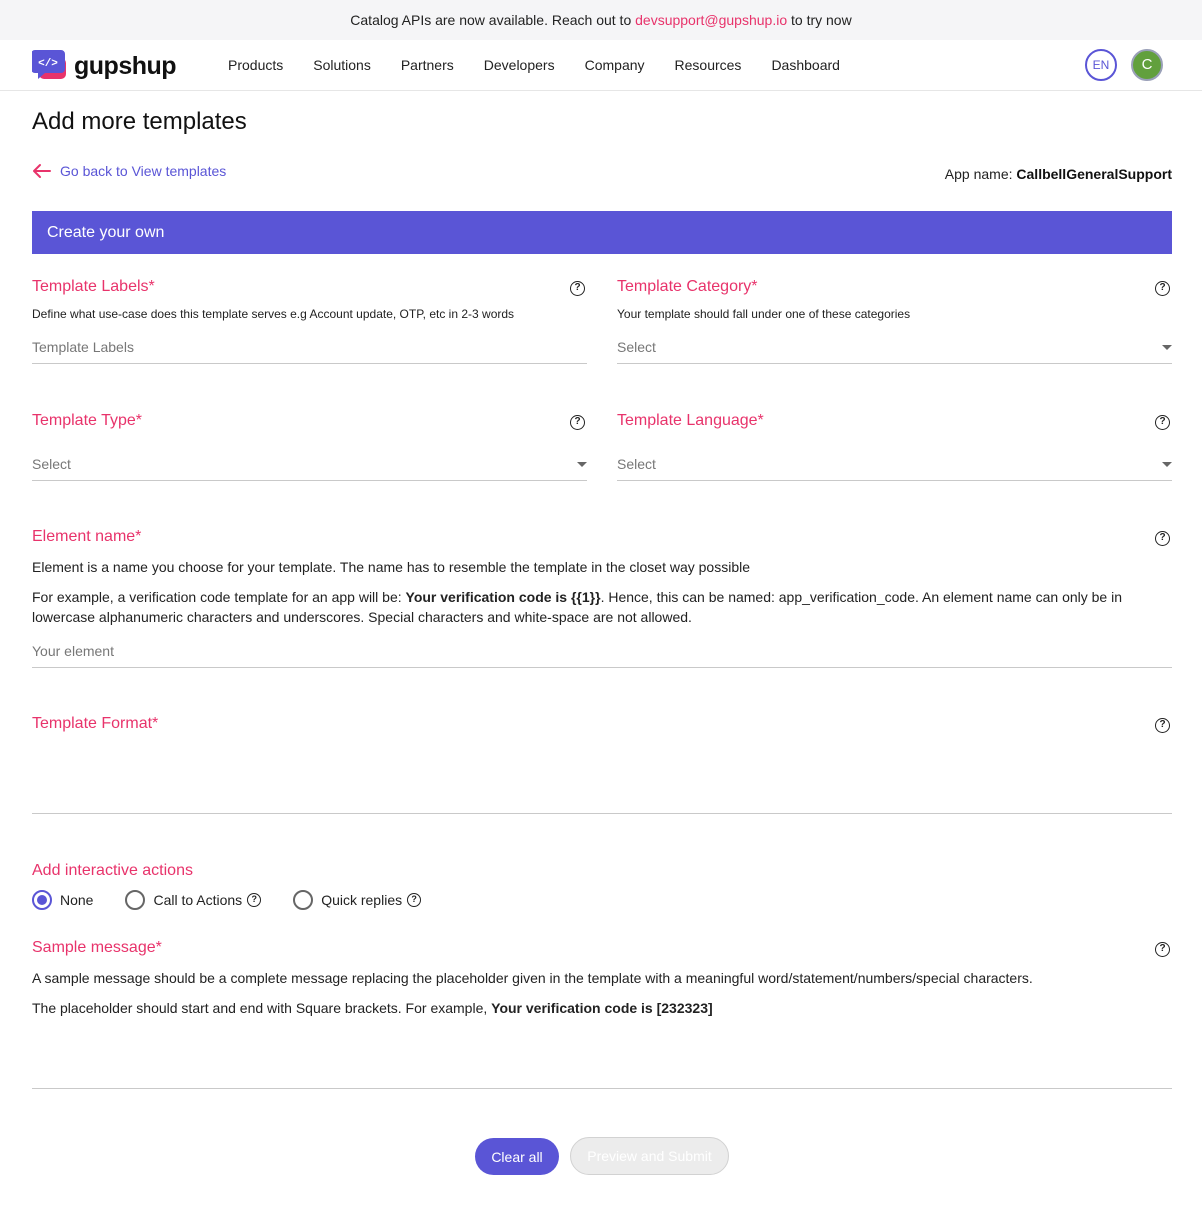  What do you see at coordinates (978, 174) in the screenshot?
I see `app-name-label: App name:` at bounding box center [978, 174].